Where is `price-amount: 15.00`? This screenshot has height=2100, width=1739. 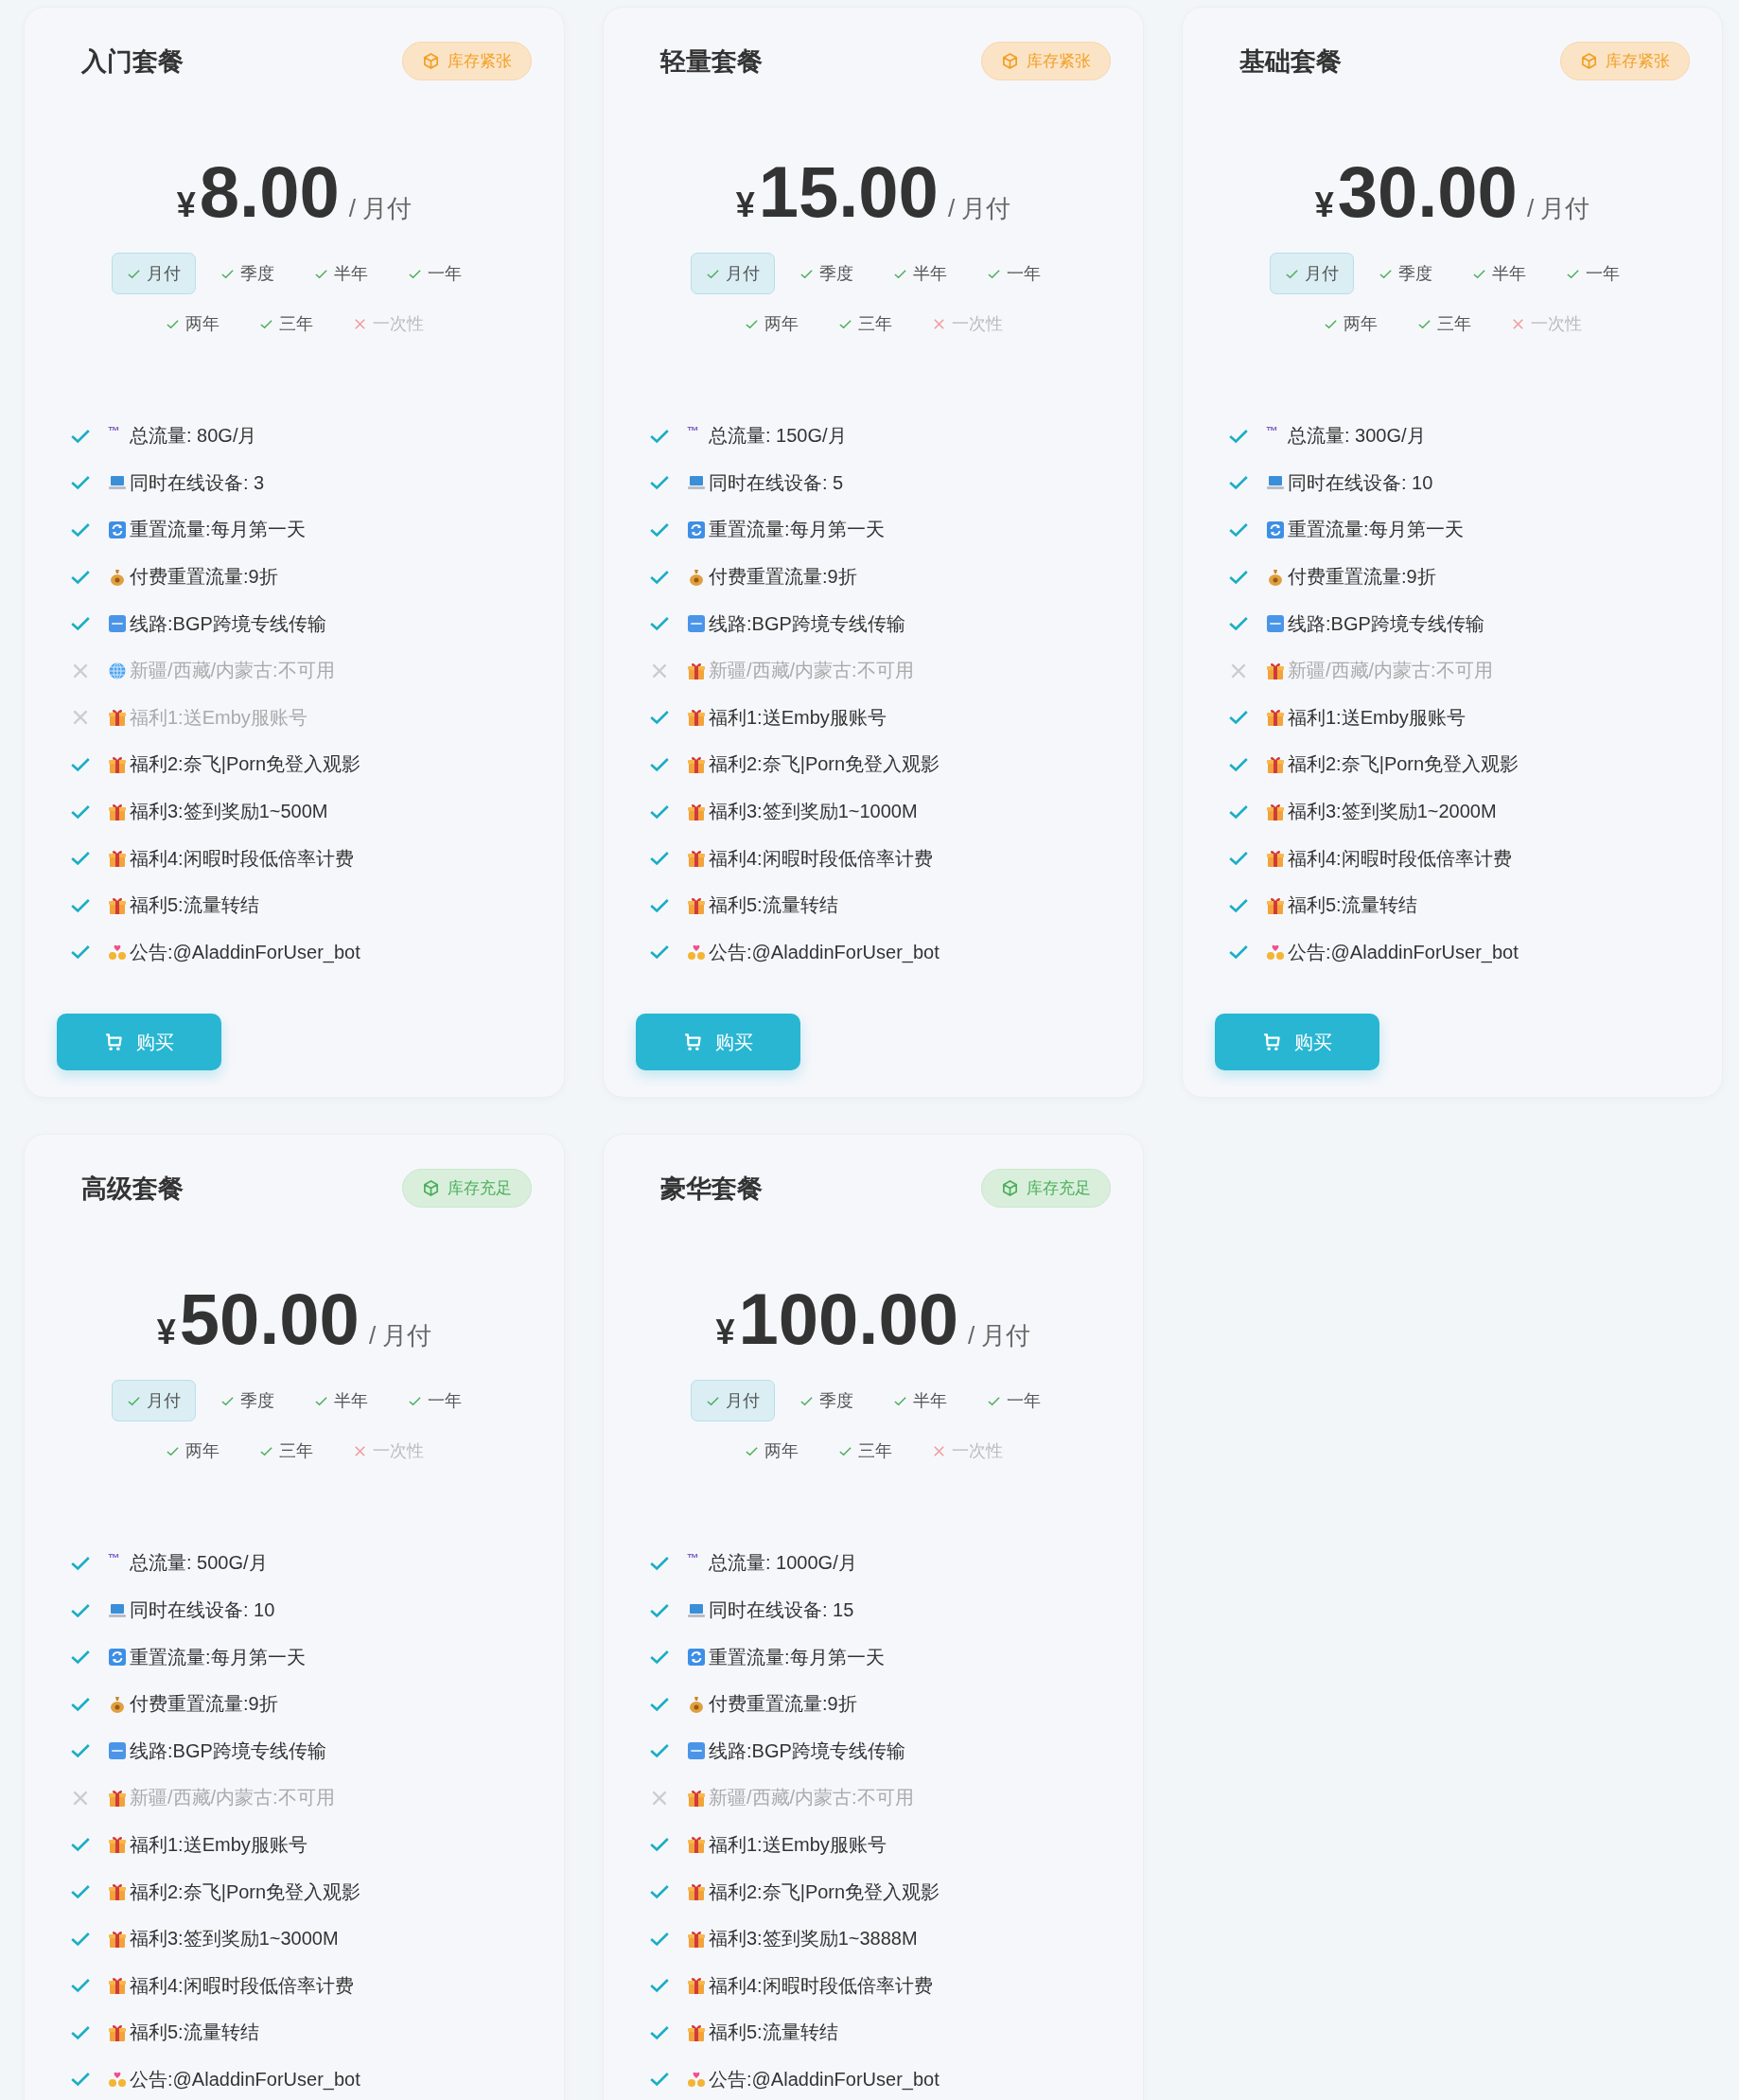
price-amount: 15.00 is located at coordinates (848, 192).